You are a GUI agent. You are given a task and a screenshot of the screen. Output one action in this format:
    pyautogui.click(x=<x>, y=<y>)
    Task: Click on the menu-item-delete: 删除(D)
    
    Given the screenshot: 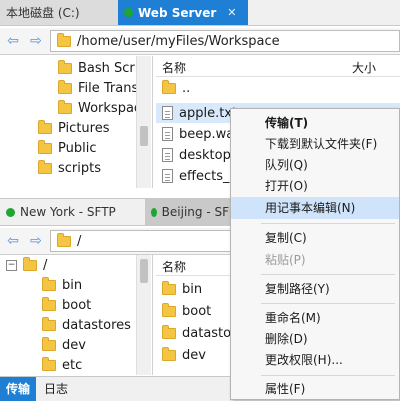 What is the action you would take?
    pyautogui.click(x=315, y=339)
    